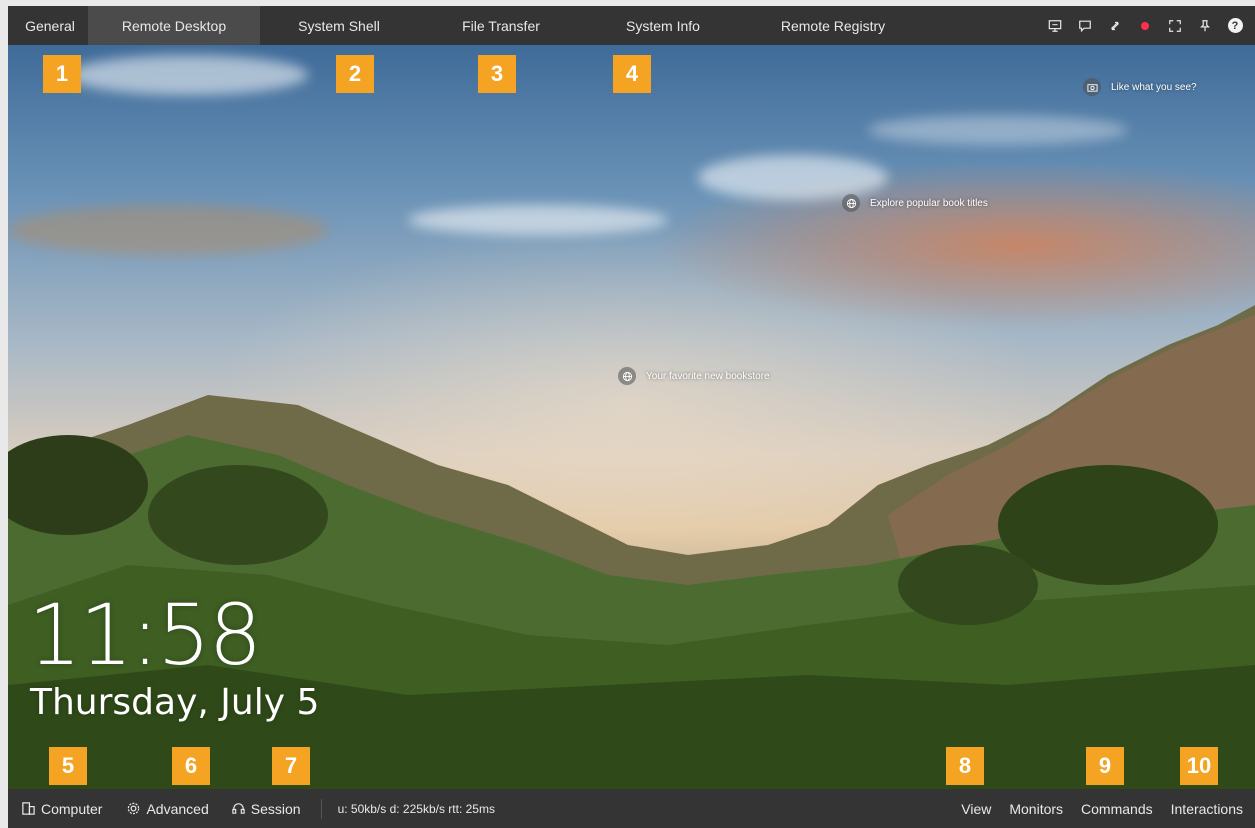 The width and height of the screenshot is (1255, 828). I want to click on callout-badge: 10, so click(1199, 766).